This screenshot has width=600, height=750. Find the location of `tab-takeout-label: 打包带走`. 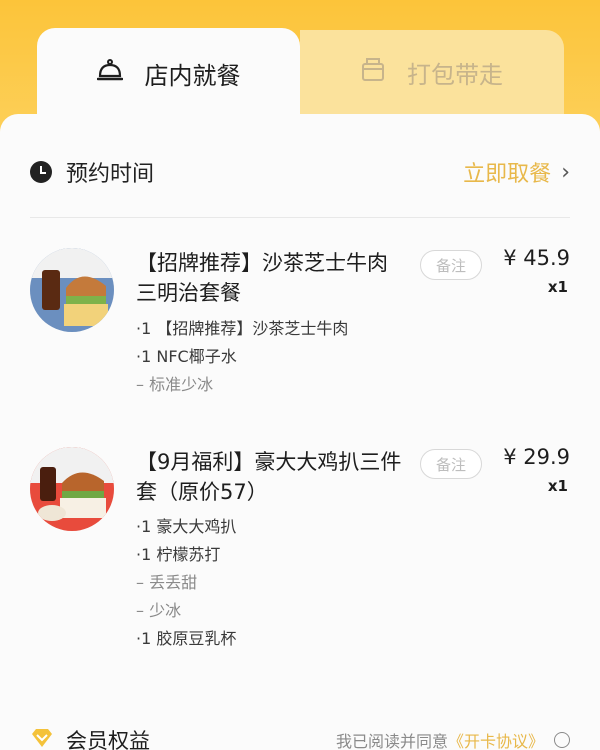

tab-takeout-label: 打包带走 is located at coordinates (455, 74).